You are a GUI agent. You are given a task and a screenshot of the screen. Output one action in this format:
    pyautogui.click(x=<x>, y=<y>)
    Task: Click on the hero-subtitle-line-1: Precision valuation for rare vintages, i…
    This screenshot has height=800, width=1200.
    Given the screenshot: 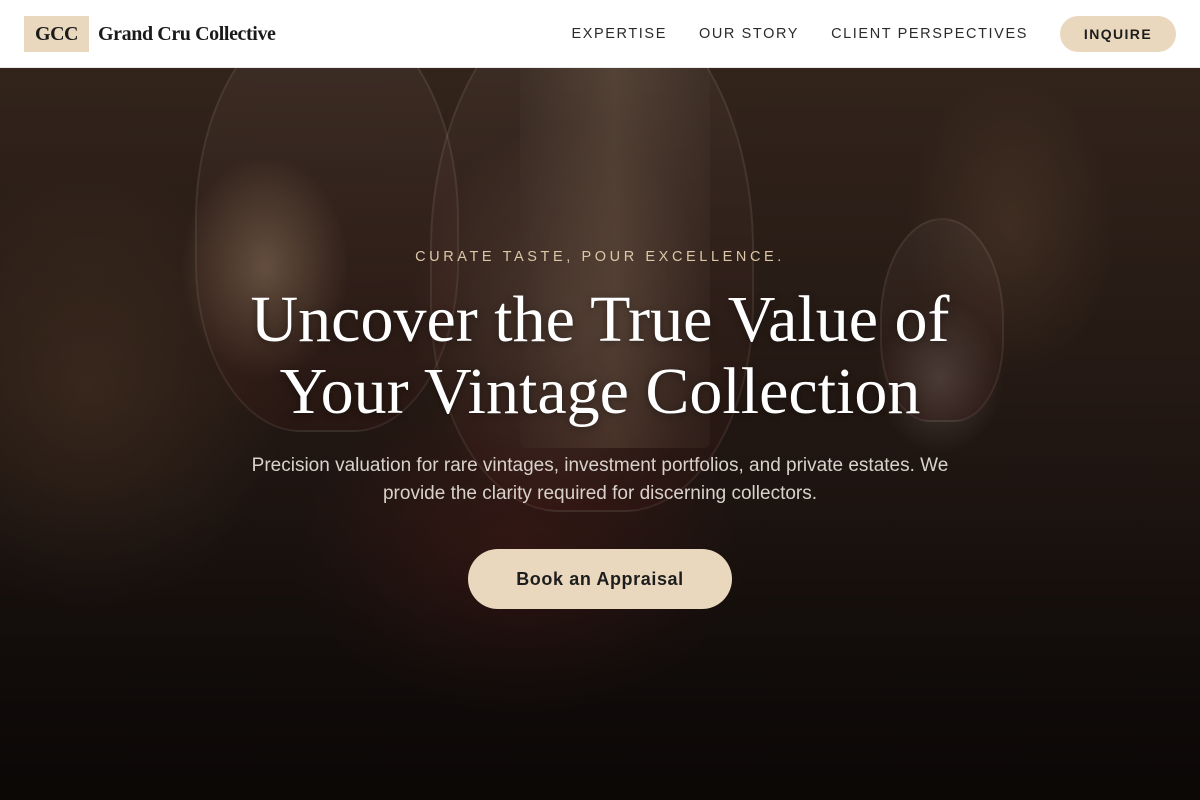 What is the action you would take?
    pyautogui.click(x=600, y=465)
    